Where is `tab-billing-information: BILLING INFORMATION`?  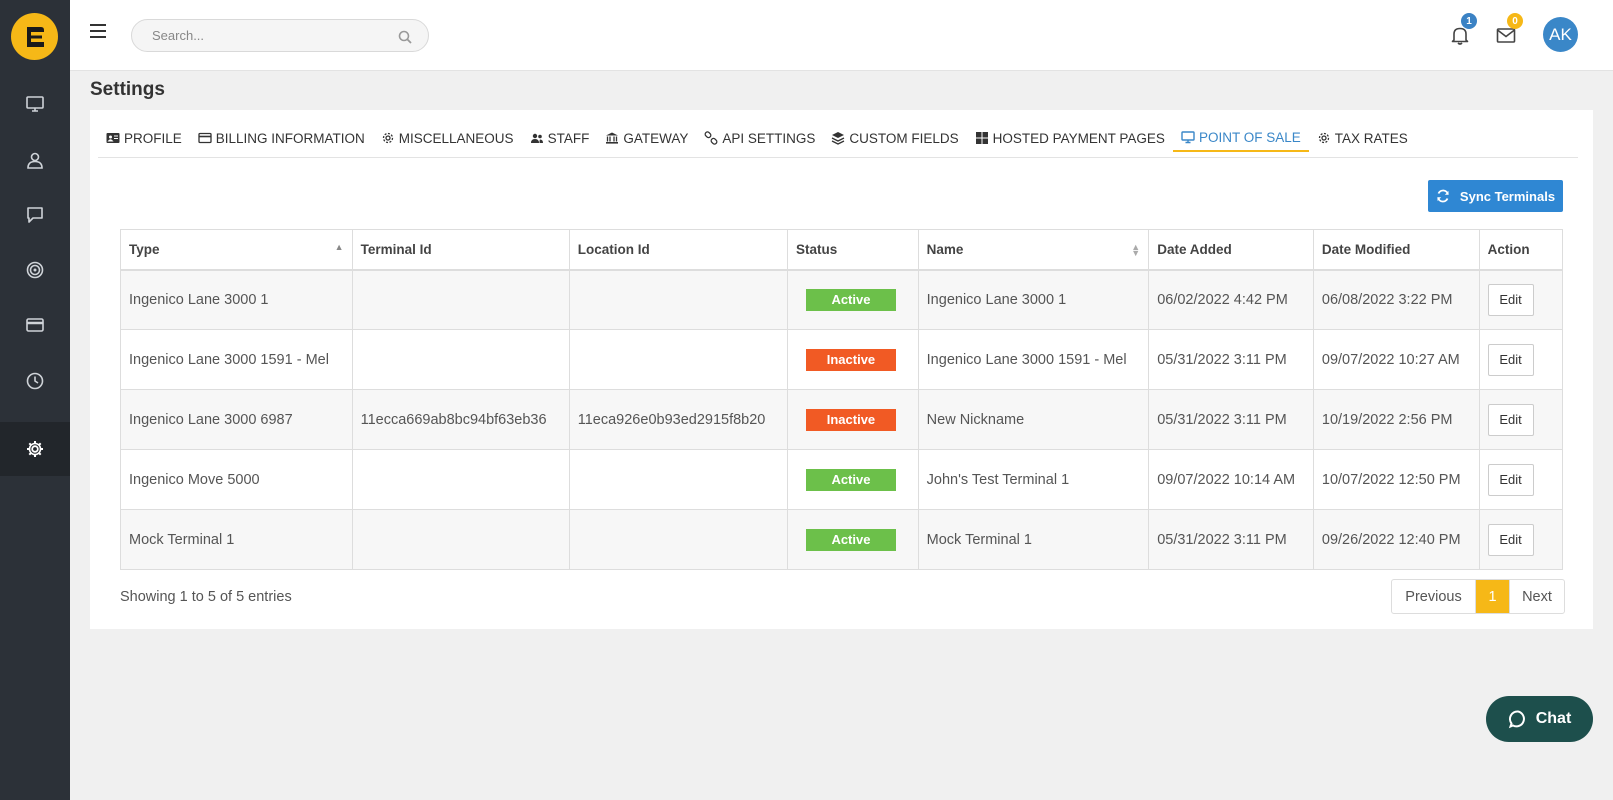 tab-billing-information: BILLING INFORMATION is located at coordinates (281, 138).